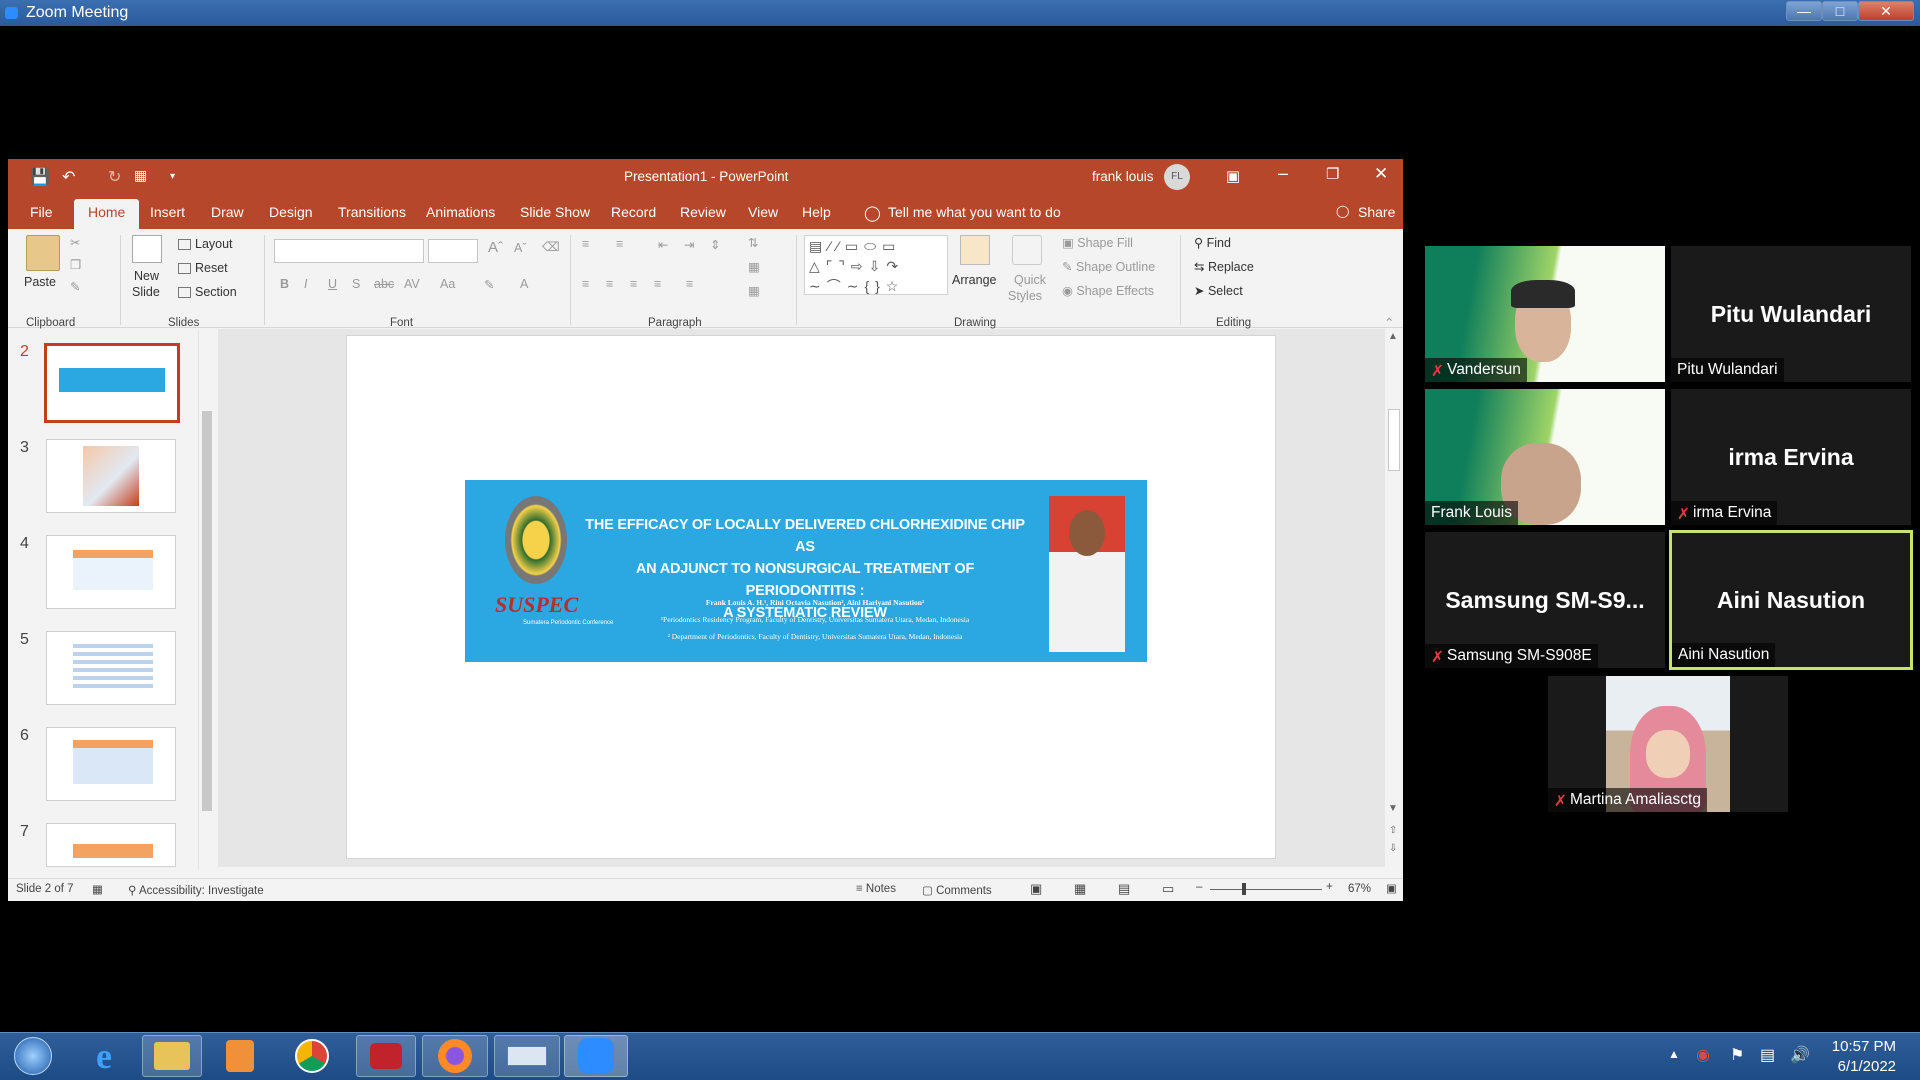 The height and width of the screenshot is (1080, 1920). Describe the element at coordinates (1199, 887) in the screenshot. I see `zoom-out-icon: –` at that location.